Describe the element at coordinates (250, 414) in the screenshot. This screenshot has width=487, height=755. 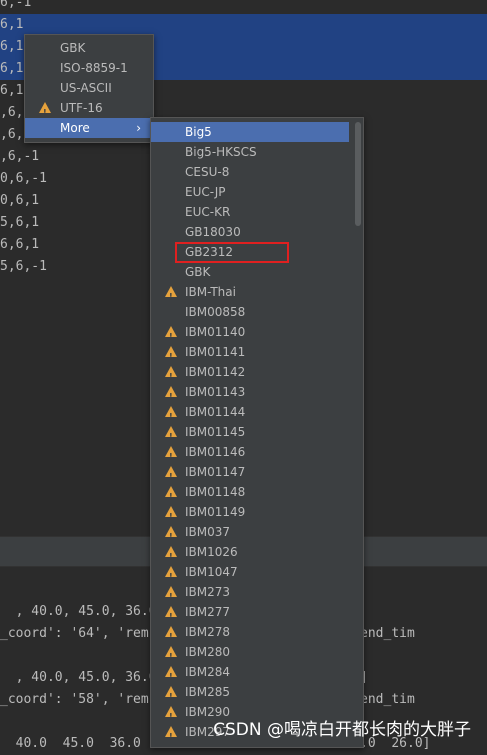
I see `encoding-option: IBM01144` at that location.